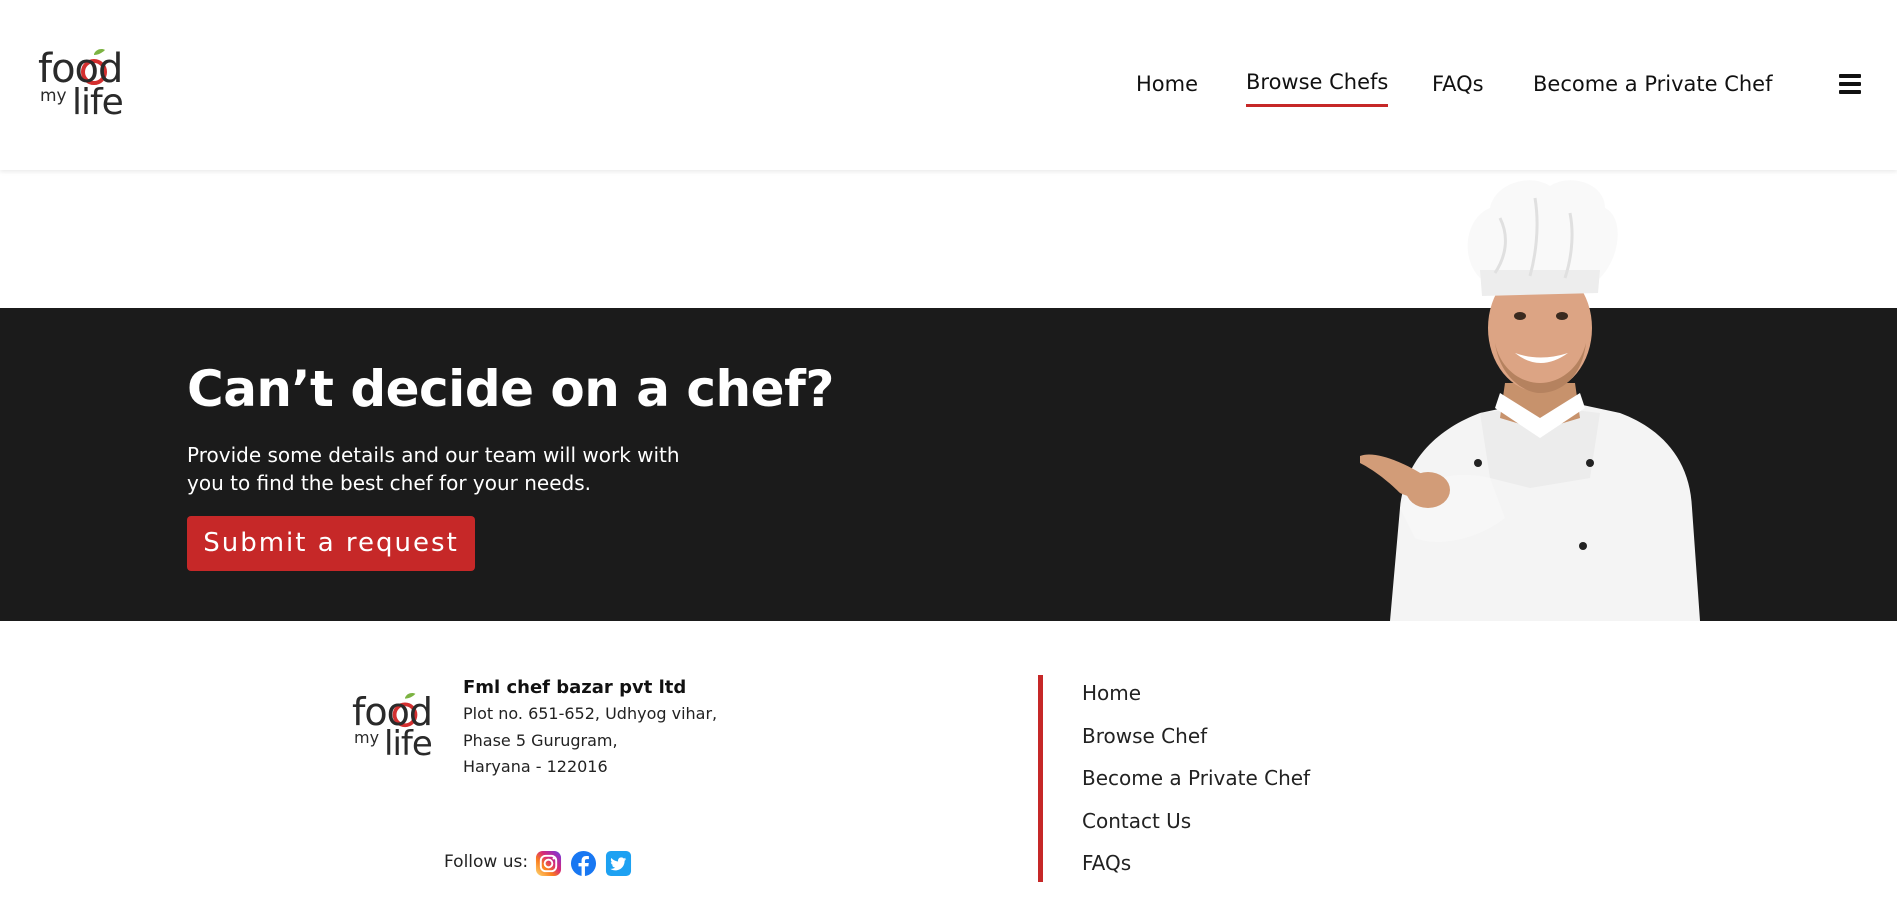 The image size is (1897, 901). What do you see at coordinates (540, 740) in the screenshot?
I see `address-line-2: Phase 5 Gurugram,` at bounding box center [540, 740].